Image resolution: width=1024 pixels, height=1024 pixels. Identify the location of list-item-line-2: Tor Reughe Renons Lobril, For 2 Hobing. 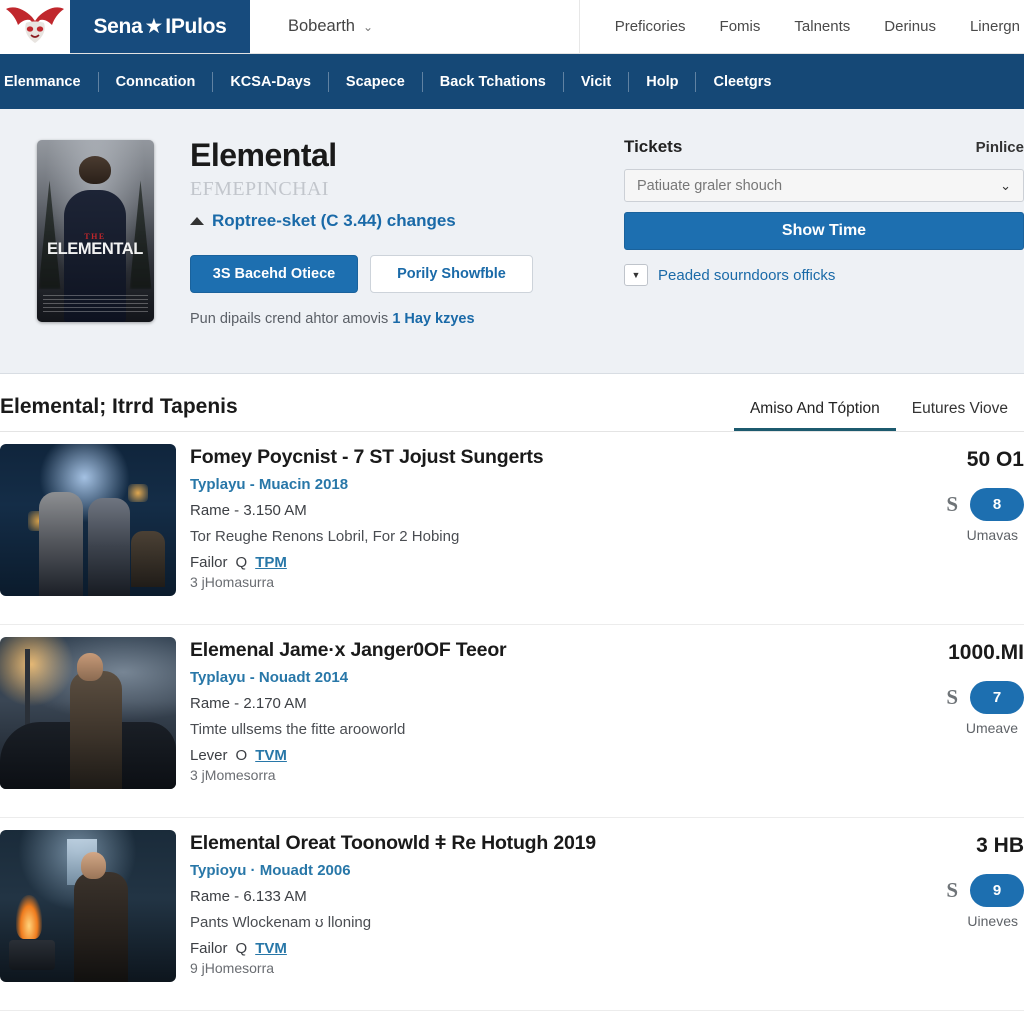
(325, 536).